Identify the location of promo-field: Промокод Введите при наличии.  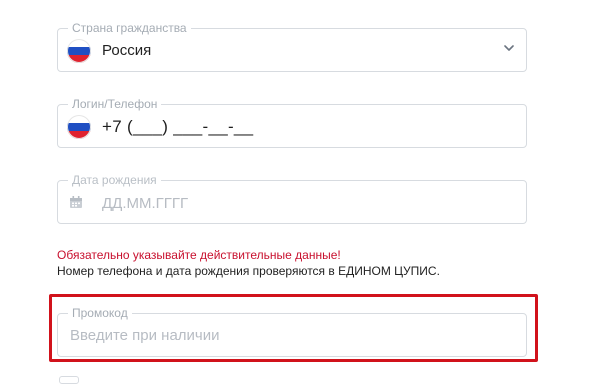
(292, 331).